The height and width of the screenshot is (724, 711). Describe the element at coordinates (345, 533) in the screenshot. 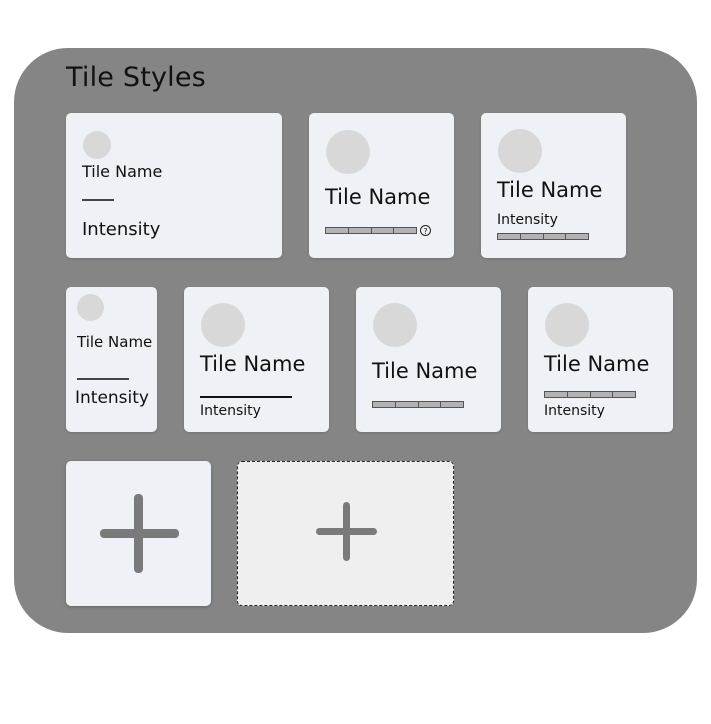

I see `add-tile-placeholder` at that location.